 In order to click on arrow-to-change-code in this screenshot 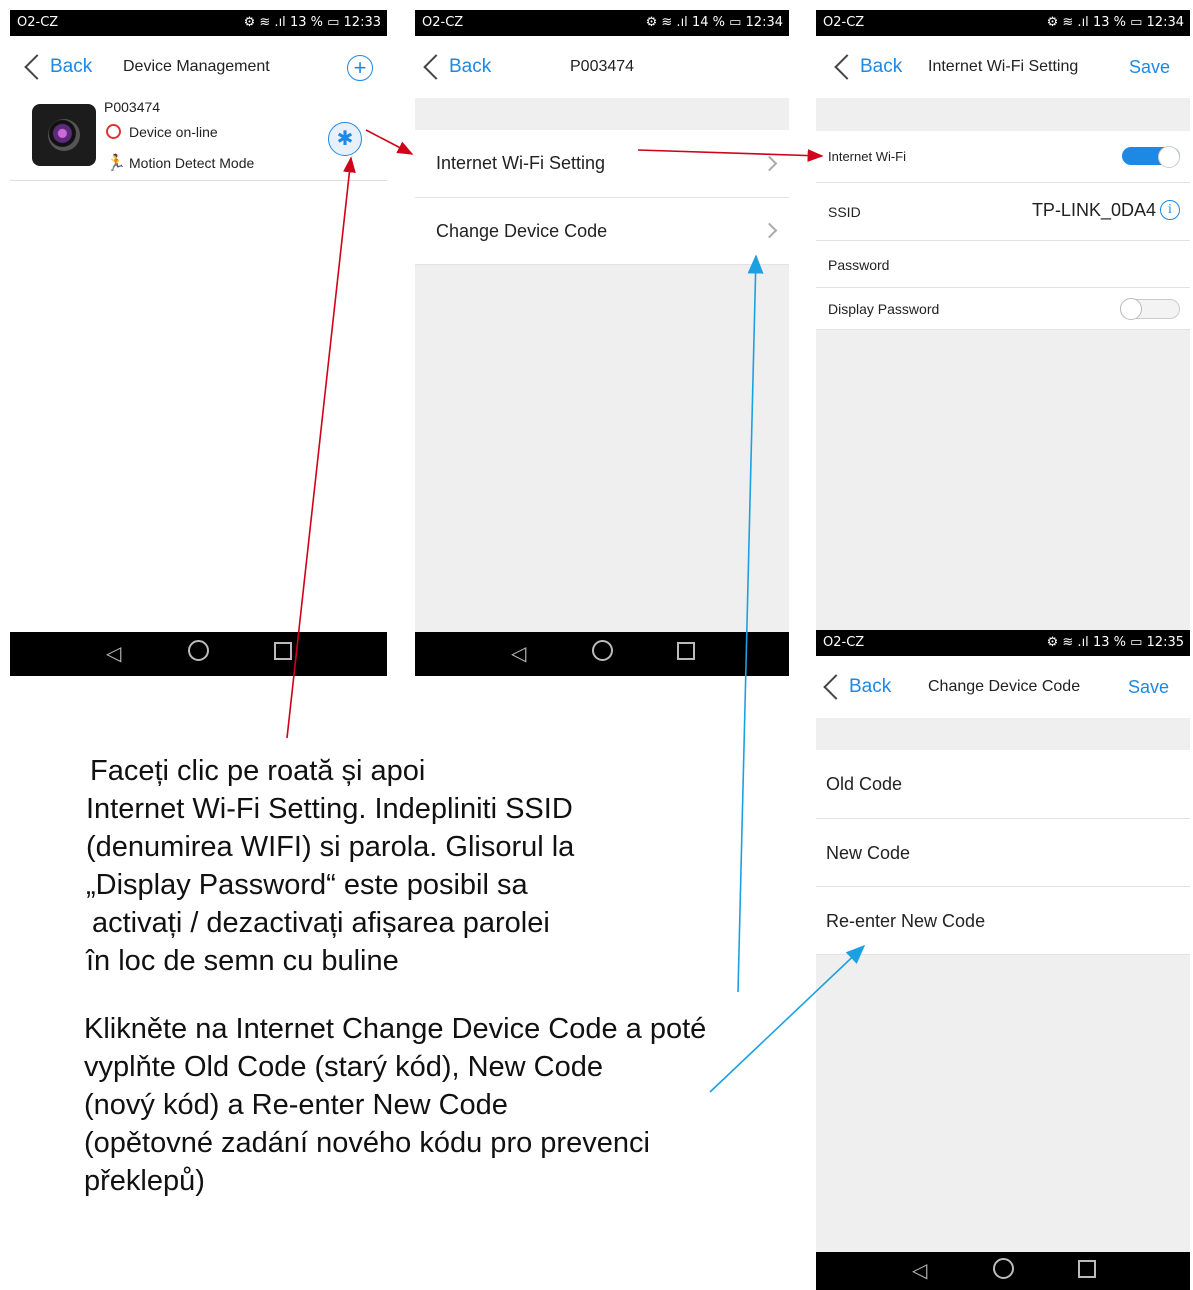, I will do `click(750, 623)`.